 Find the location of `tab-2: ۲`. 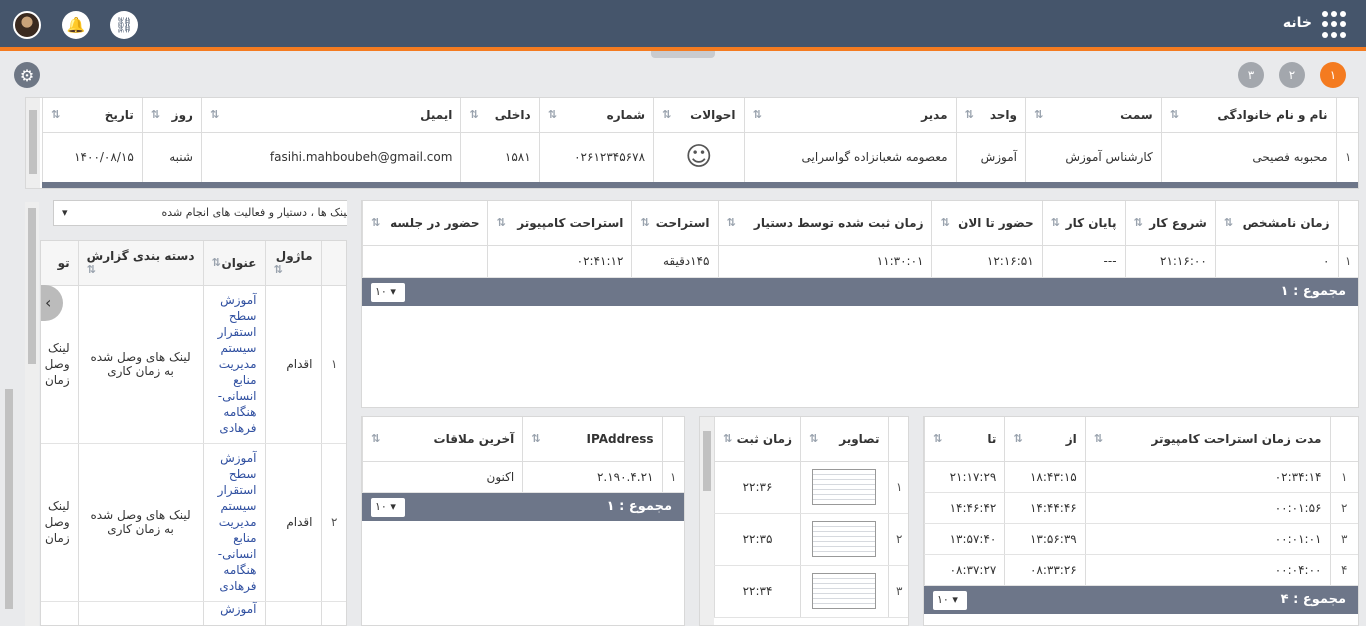

tab-2: ۲ is located at coordinates (1292, 75).